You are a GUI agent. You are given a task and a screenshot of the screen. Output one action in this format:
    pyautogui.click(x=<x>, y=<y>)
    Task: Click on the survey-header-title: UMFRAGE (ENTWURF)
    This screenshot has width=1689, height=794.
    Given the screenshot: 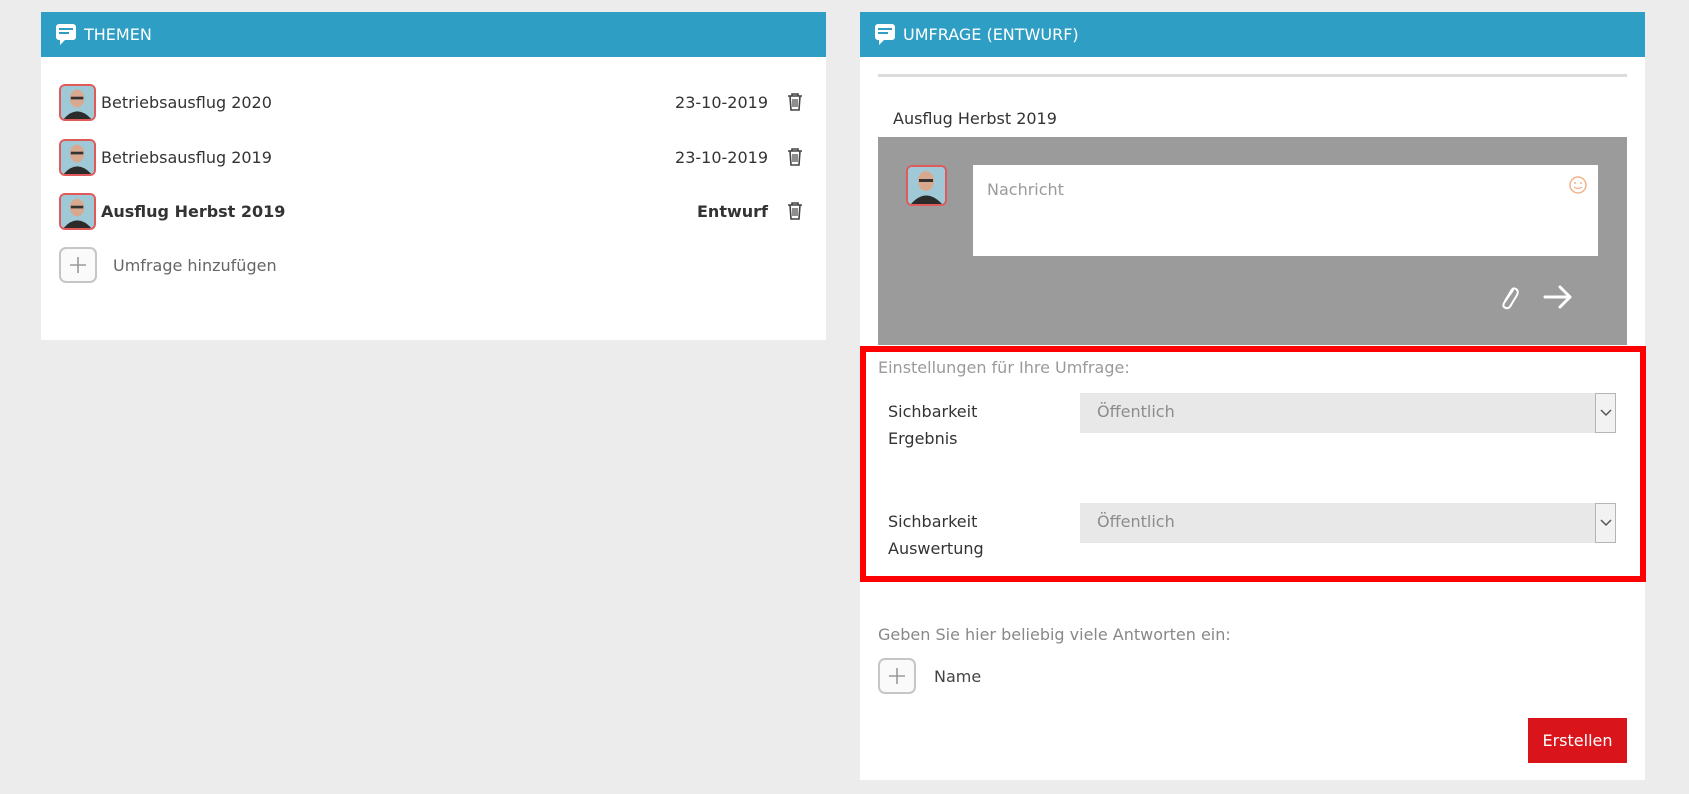 What is the action you would take?
    pyautogui.click(x=991, y=34)
    